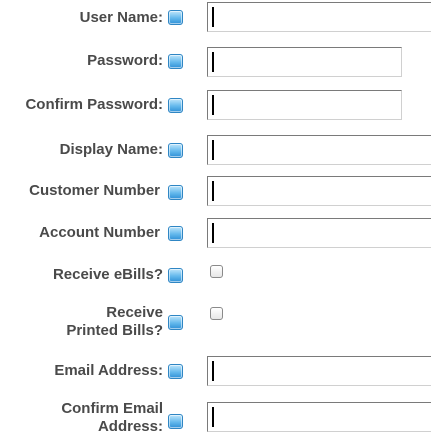 The height and width of the screenshot is (443, 431). What do you see at coordinates (319, 233) in the screenshot?
I see `account-number-input` at bounding box center [319, 233].